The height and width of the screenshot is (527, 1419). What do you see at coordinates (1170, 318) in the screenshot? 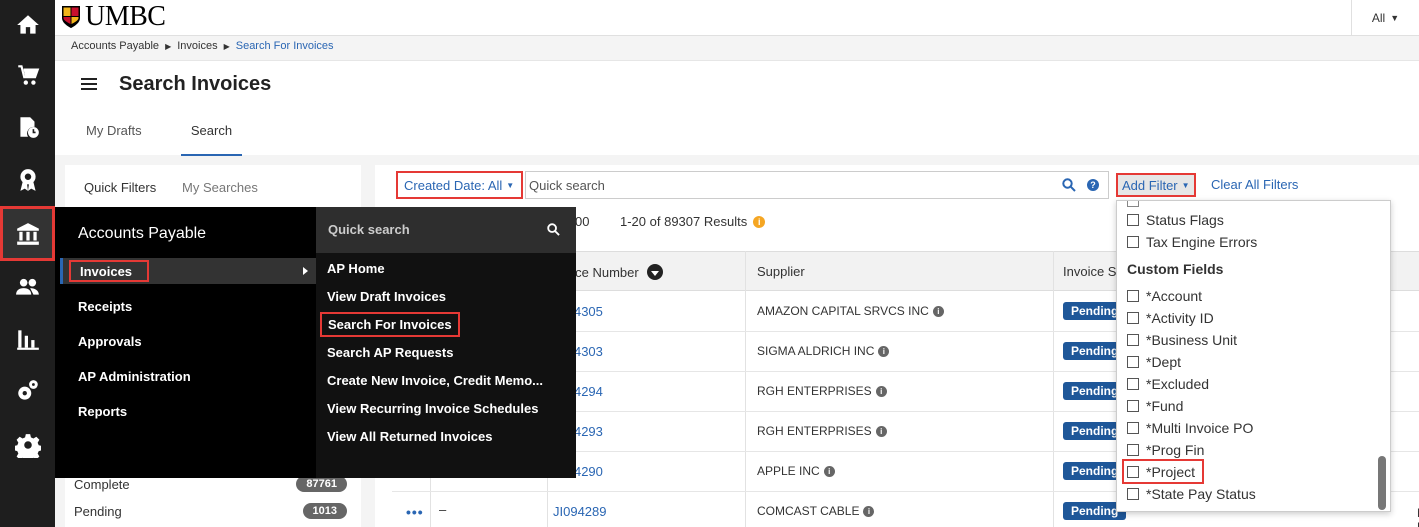
I see `filter-option: *Activity ID` at bounding box center [1170, 318].